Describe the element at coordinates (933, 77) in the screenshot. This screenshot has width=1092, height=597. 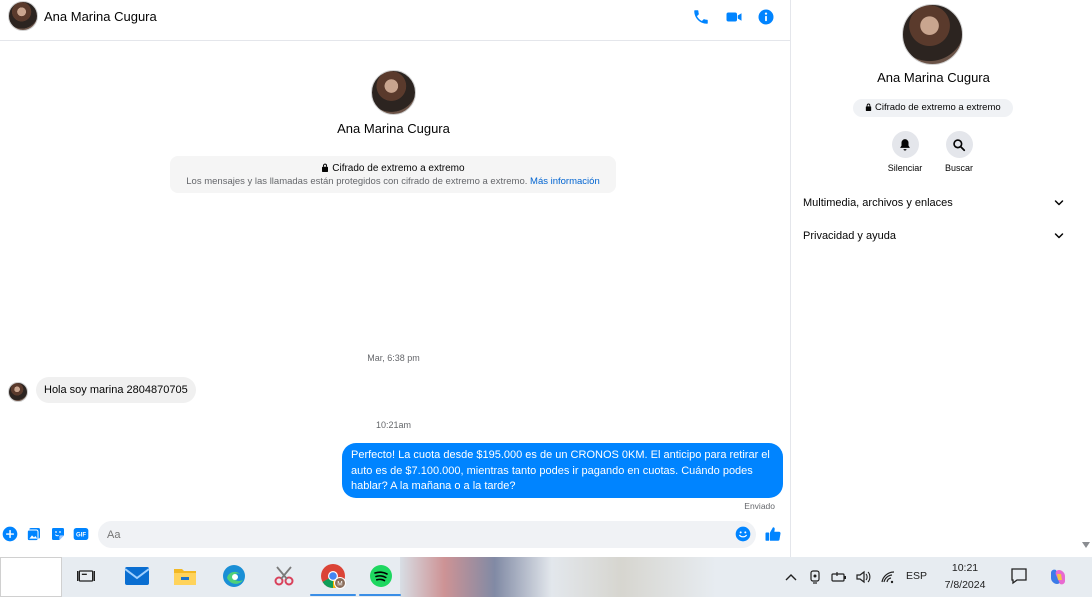
I see `profile-name: Ana Marina Cugura` at that location.